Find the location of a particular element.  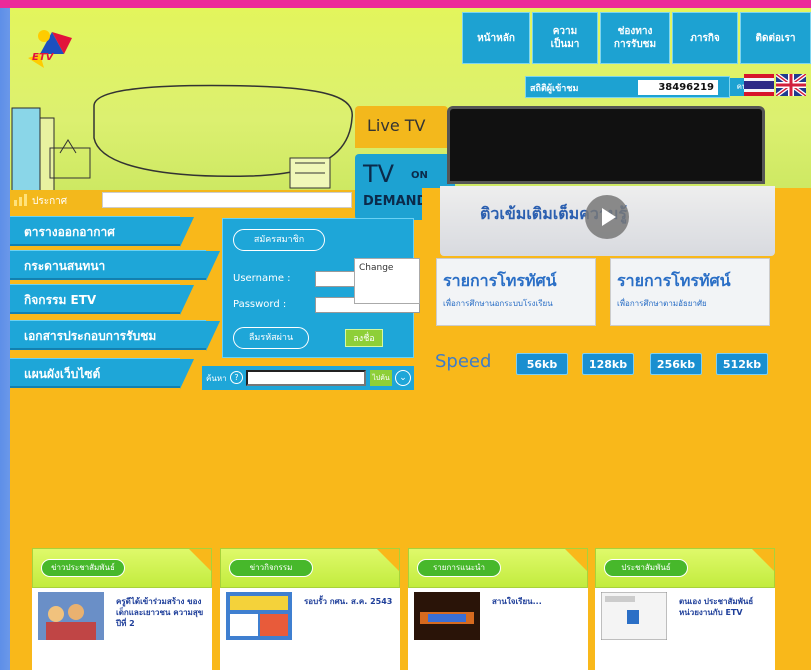

sitemap-search-go-button: ไปค้น is located at coordinates (381, 378).